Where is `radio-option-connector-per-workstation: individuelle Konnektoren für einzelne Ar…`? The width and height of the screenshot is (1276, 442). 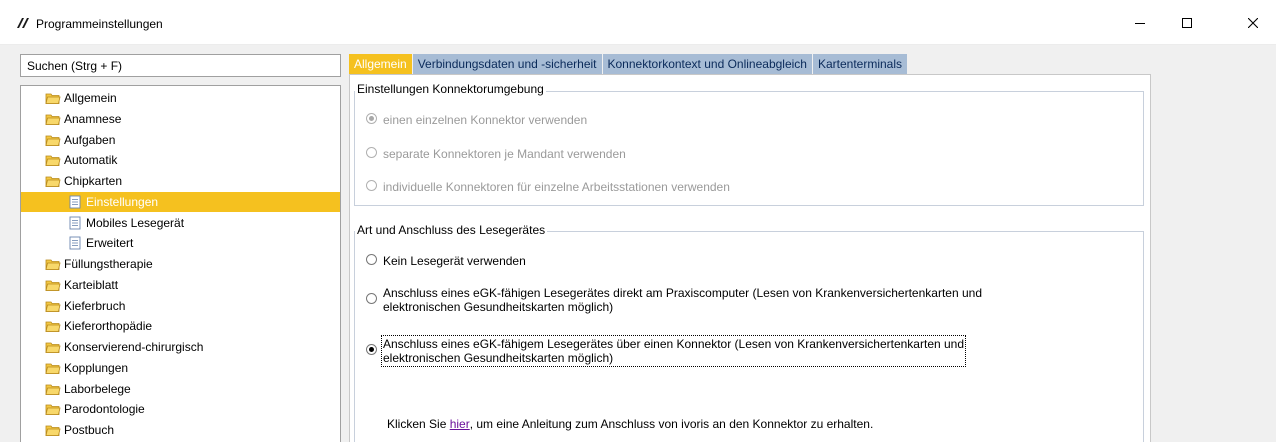 radio-option-connector-per-workstation: individuelle Konnektoren für einzelne Ar… is located at coordinates (548, 187).